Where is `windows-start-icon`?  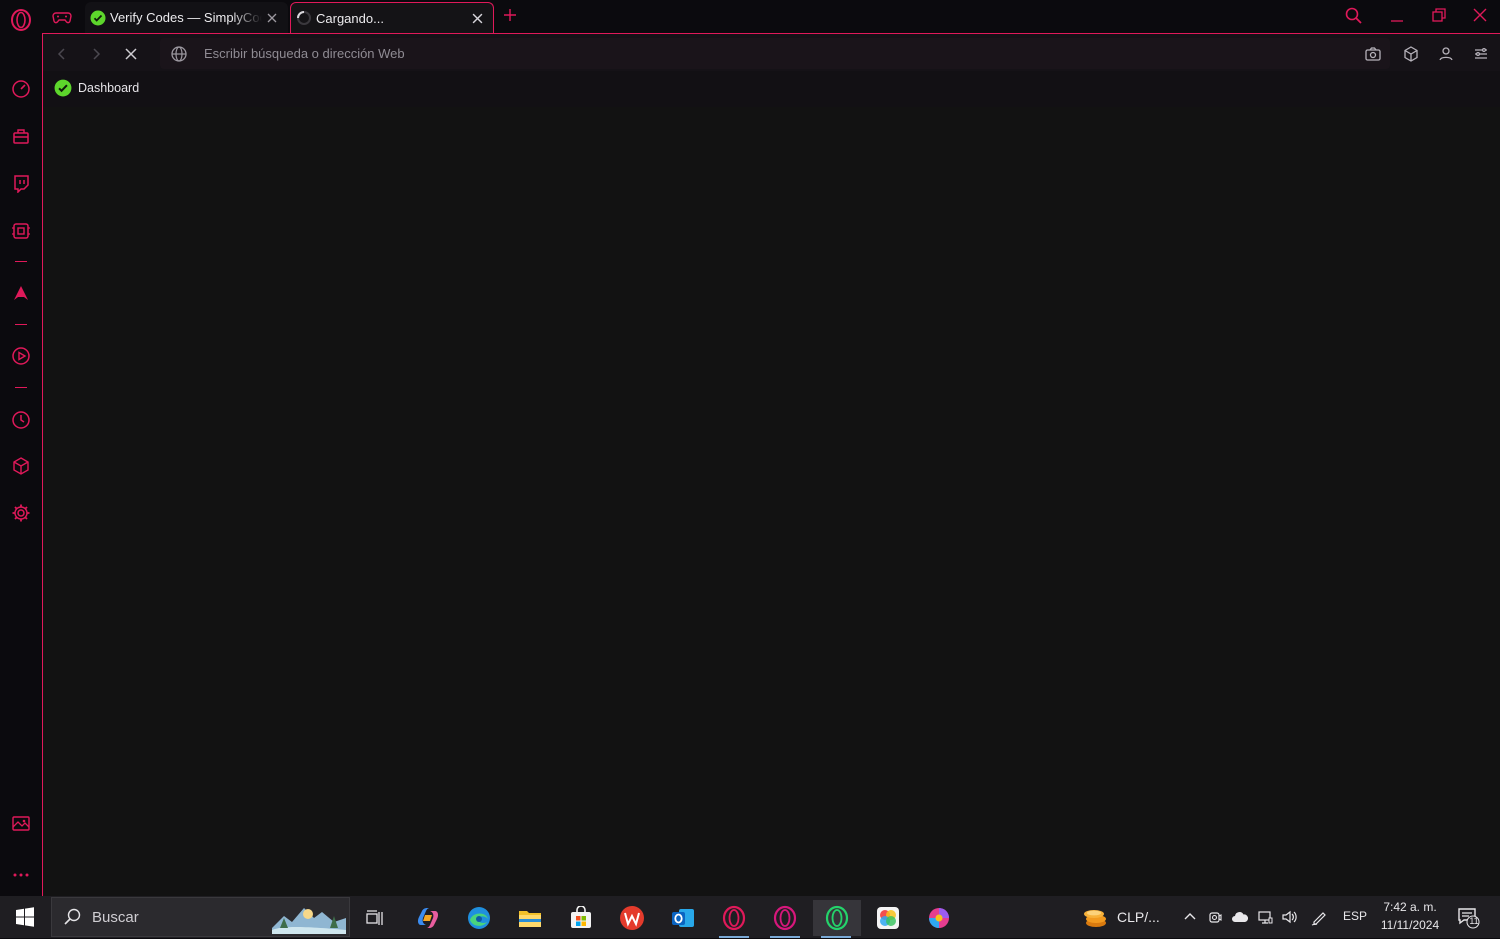
windows-start-icon is located at coordinates (25, 917).